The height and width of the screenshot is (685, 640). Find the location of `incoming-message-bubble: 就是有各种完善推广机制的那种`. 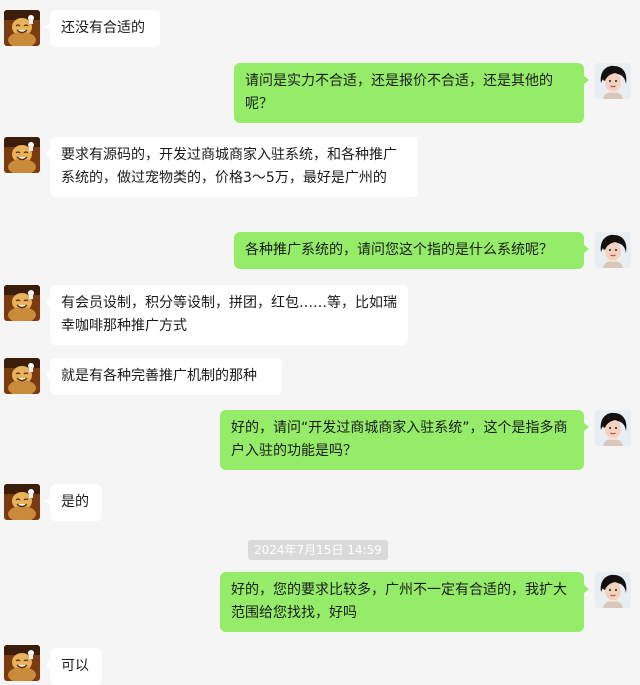

incoming-message-bubble: 就是有各种完善推广机制的那种 is located at coordinates (163, 376).